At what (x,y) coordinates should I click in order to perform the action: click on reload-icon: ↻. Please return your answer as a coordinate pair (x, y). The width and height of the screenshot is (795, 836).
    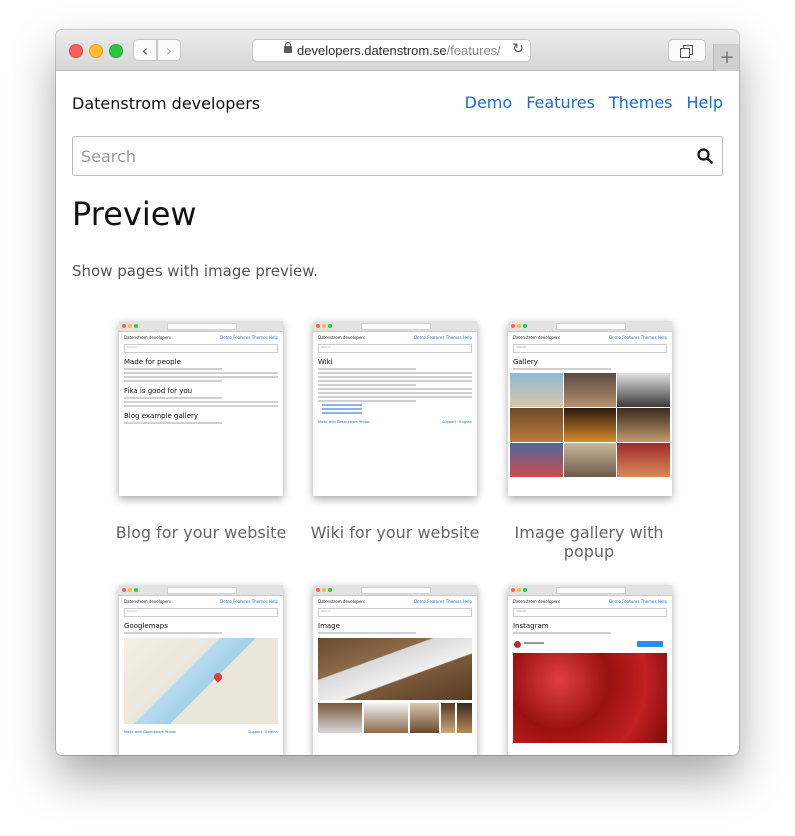
    Looking at the image, I should click on (518, 49).